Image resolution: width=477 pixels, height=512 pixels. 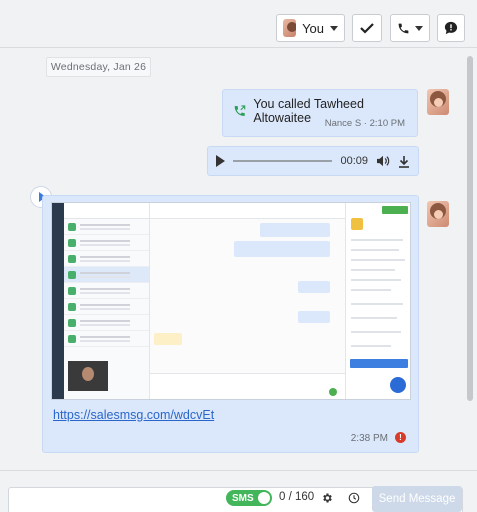 I want to click on phone-icon, so click(x=403, y=28).